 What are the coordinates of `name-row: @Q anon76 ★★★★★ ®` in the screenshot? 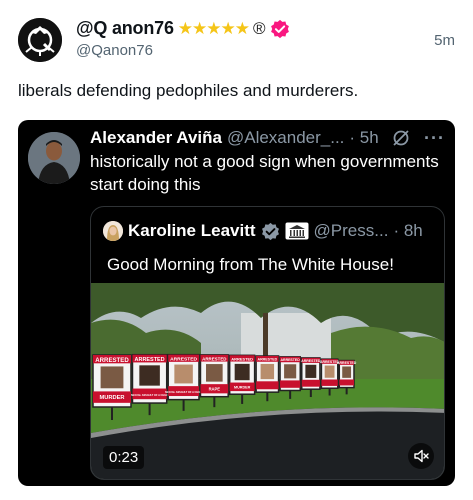 It's located at (183, 28).